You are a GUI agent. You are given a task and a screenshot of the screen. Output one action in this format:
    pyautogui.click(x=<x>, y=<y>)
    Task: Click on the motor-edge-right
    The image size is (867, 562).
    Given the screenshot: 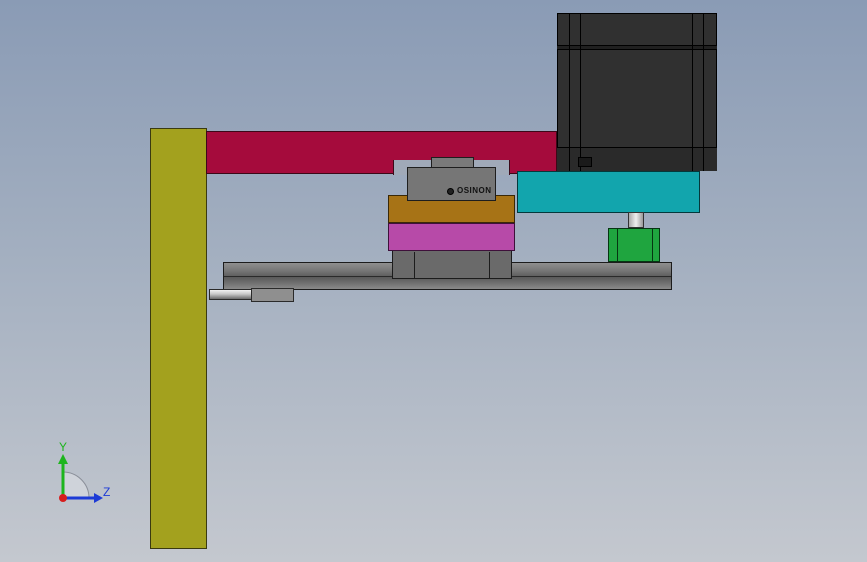 What is the action you would take?
    pyautogui.click(x=698, y=92)
    